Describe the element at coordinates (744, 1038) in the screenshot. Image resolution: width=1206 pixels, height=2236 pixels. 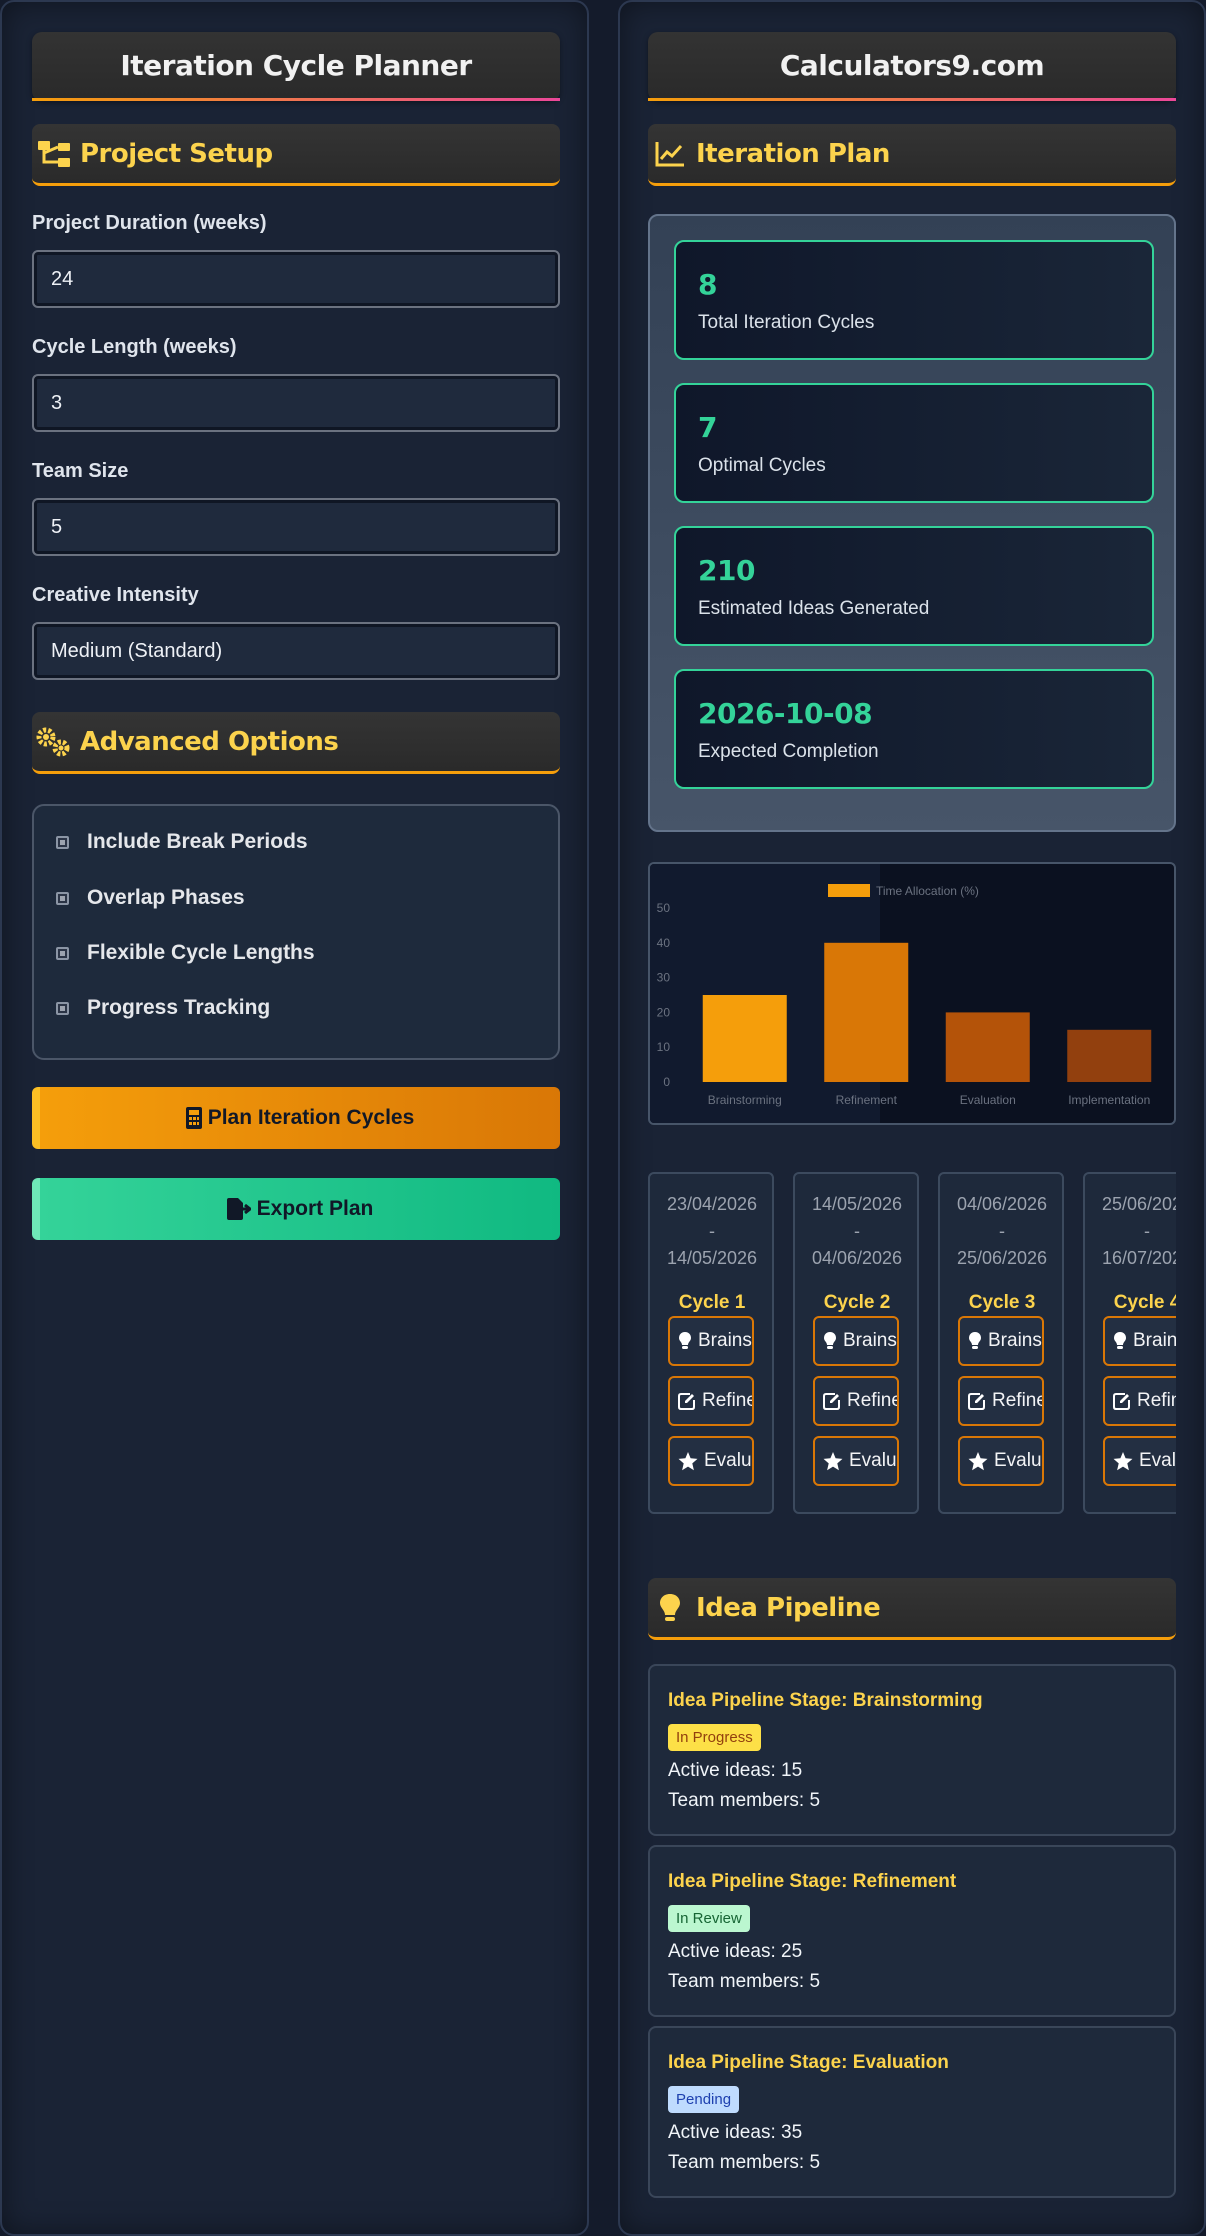
I see `bar-brainstorming` at that location.